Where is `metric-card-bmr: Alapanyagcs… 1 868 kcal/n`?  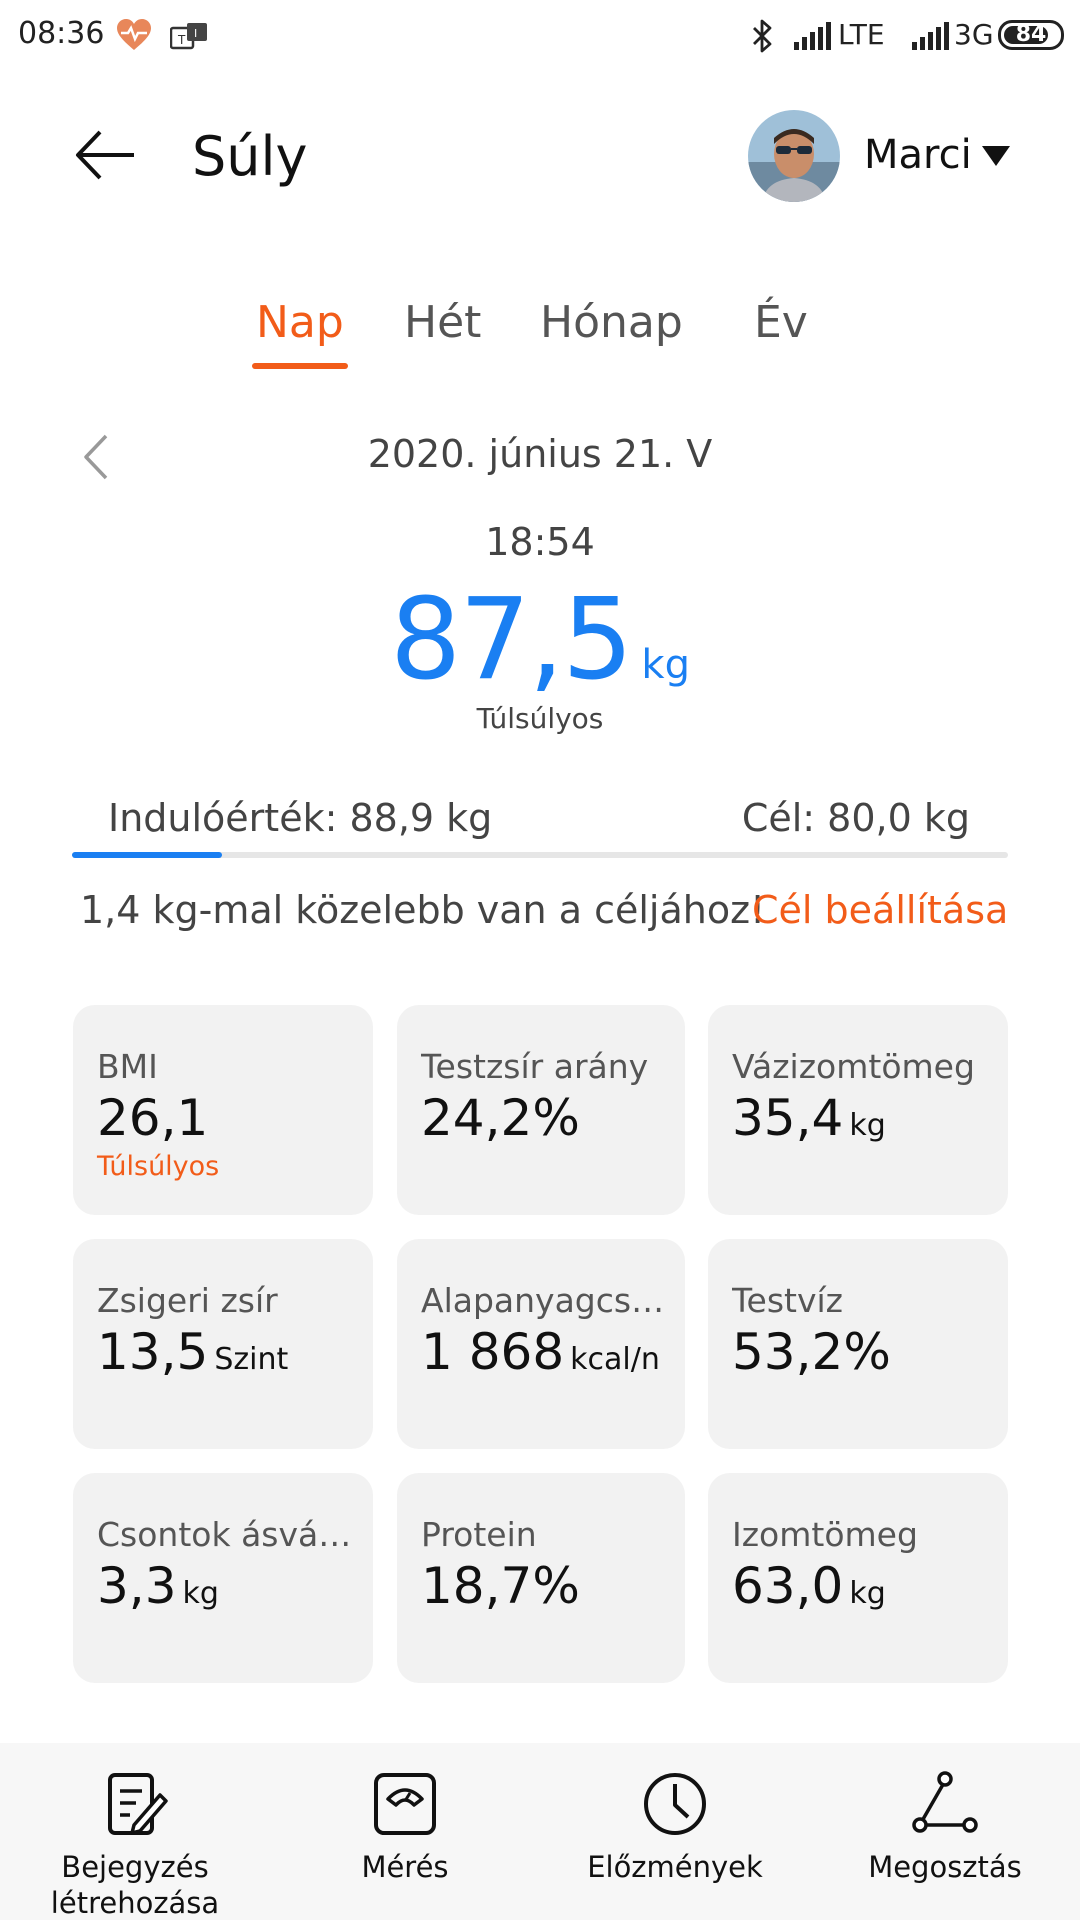
metric-card-bmr: Alapanyagcs… 1 868 kcal/n is located at coordinates (541, 1344).